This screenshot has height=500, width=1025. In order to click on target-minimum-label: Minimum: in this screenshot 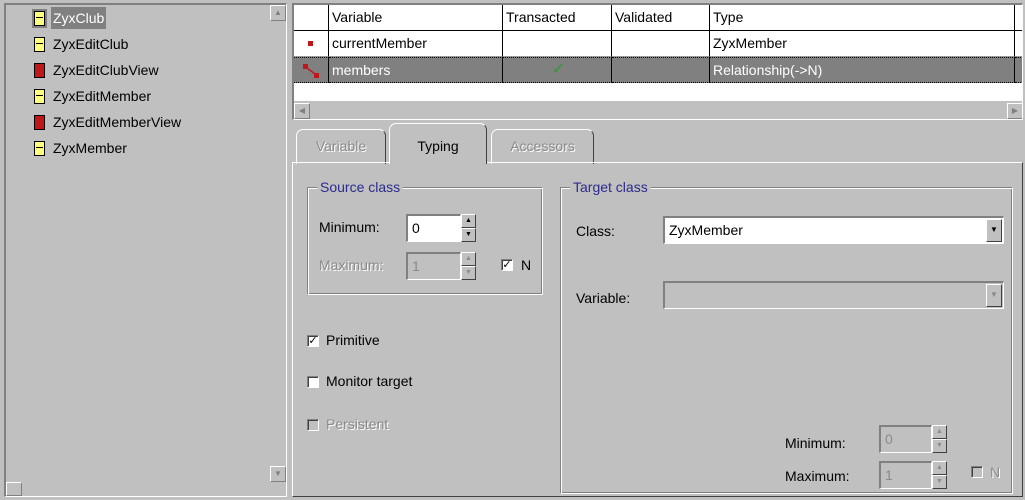, I will do `click(815, 443)`.